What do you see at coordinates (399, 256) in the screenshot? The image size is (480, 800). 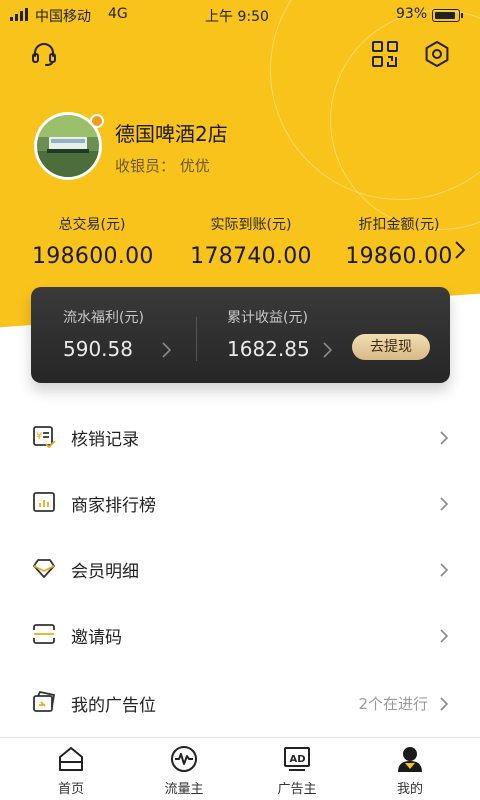 I see `stat-value: 19860.00` at bounding box center [399, 256].